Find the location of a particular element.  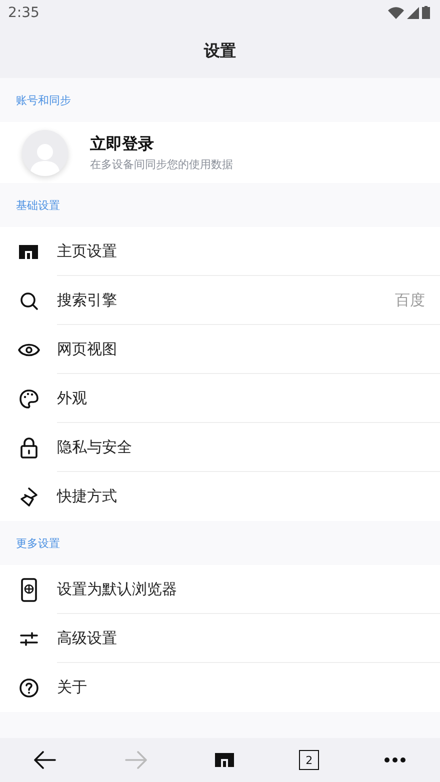

setting-label: 快捷方式 is located at coordinates (87, 496).